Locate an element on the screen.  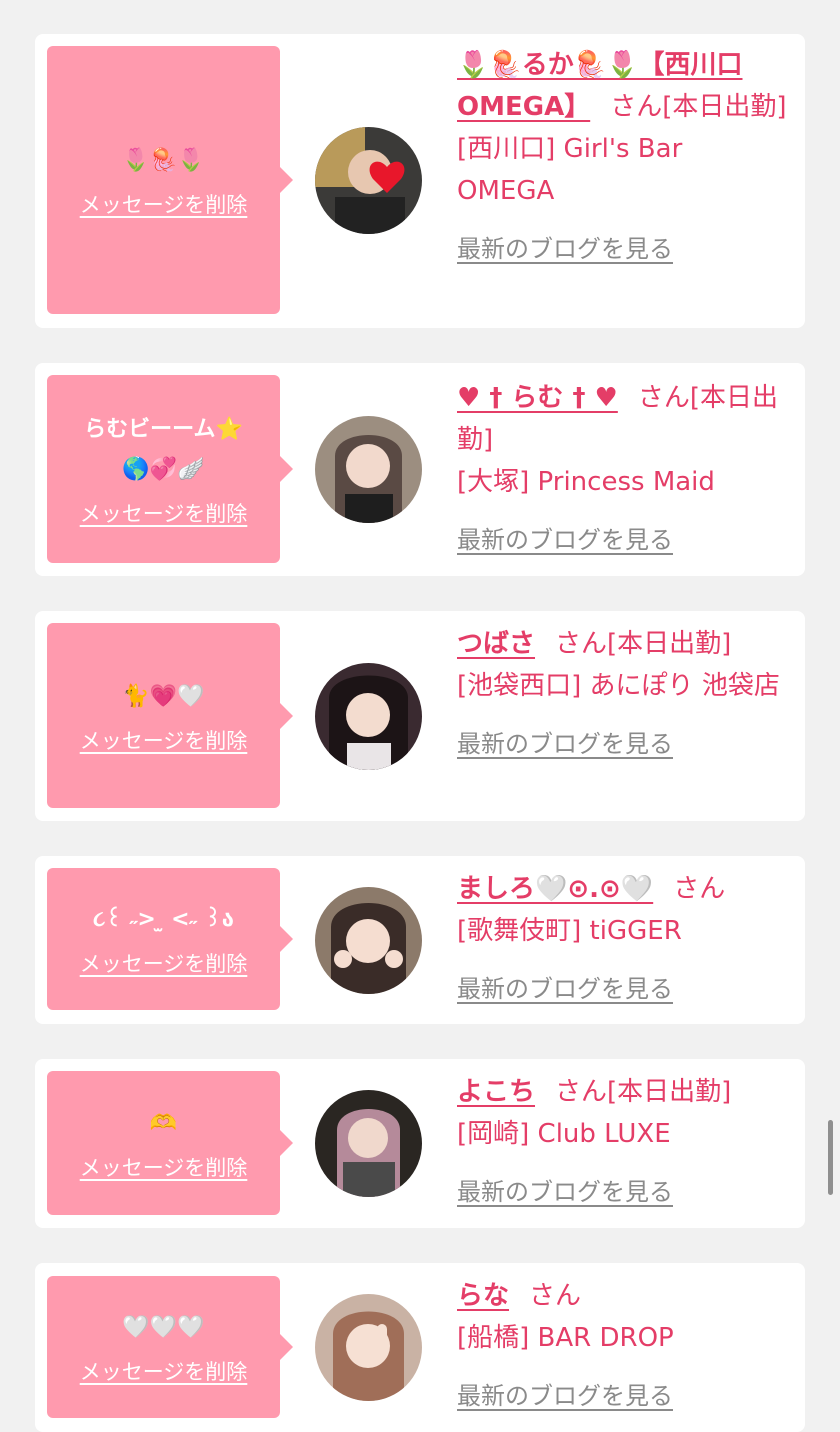
shop-name: [岡崎] Club LUXE is located at coordinates (564, 1134).